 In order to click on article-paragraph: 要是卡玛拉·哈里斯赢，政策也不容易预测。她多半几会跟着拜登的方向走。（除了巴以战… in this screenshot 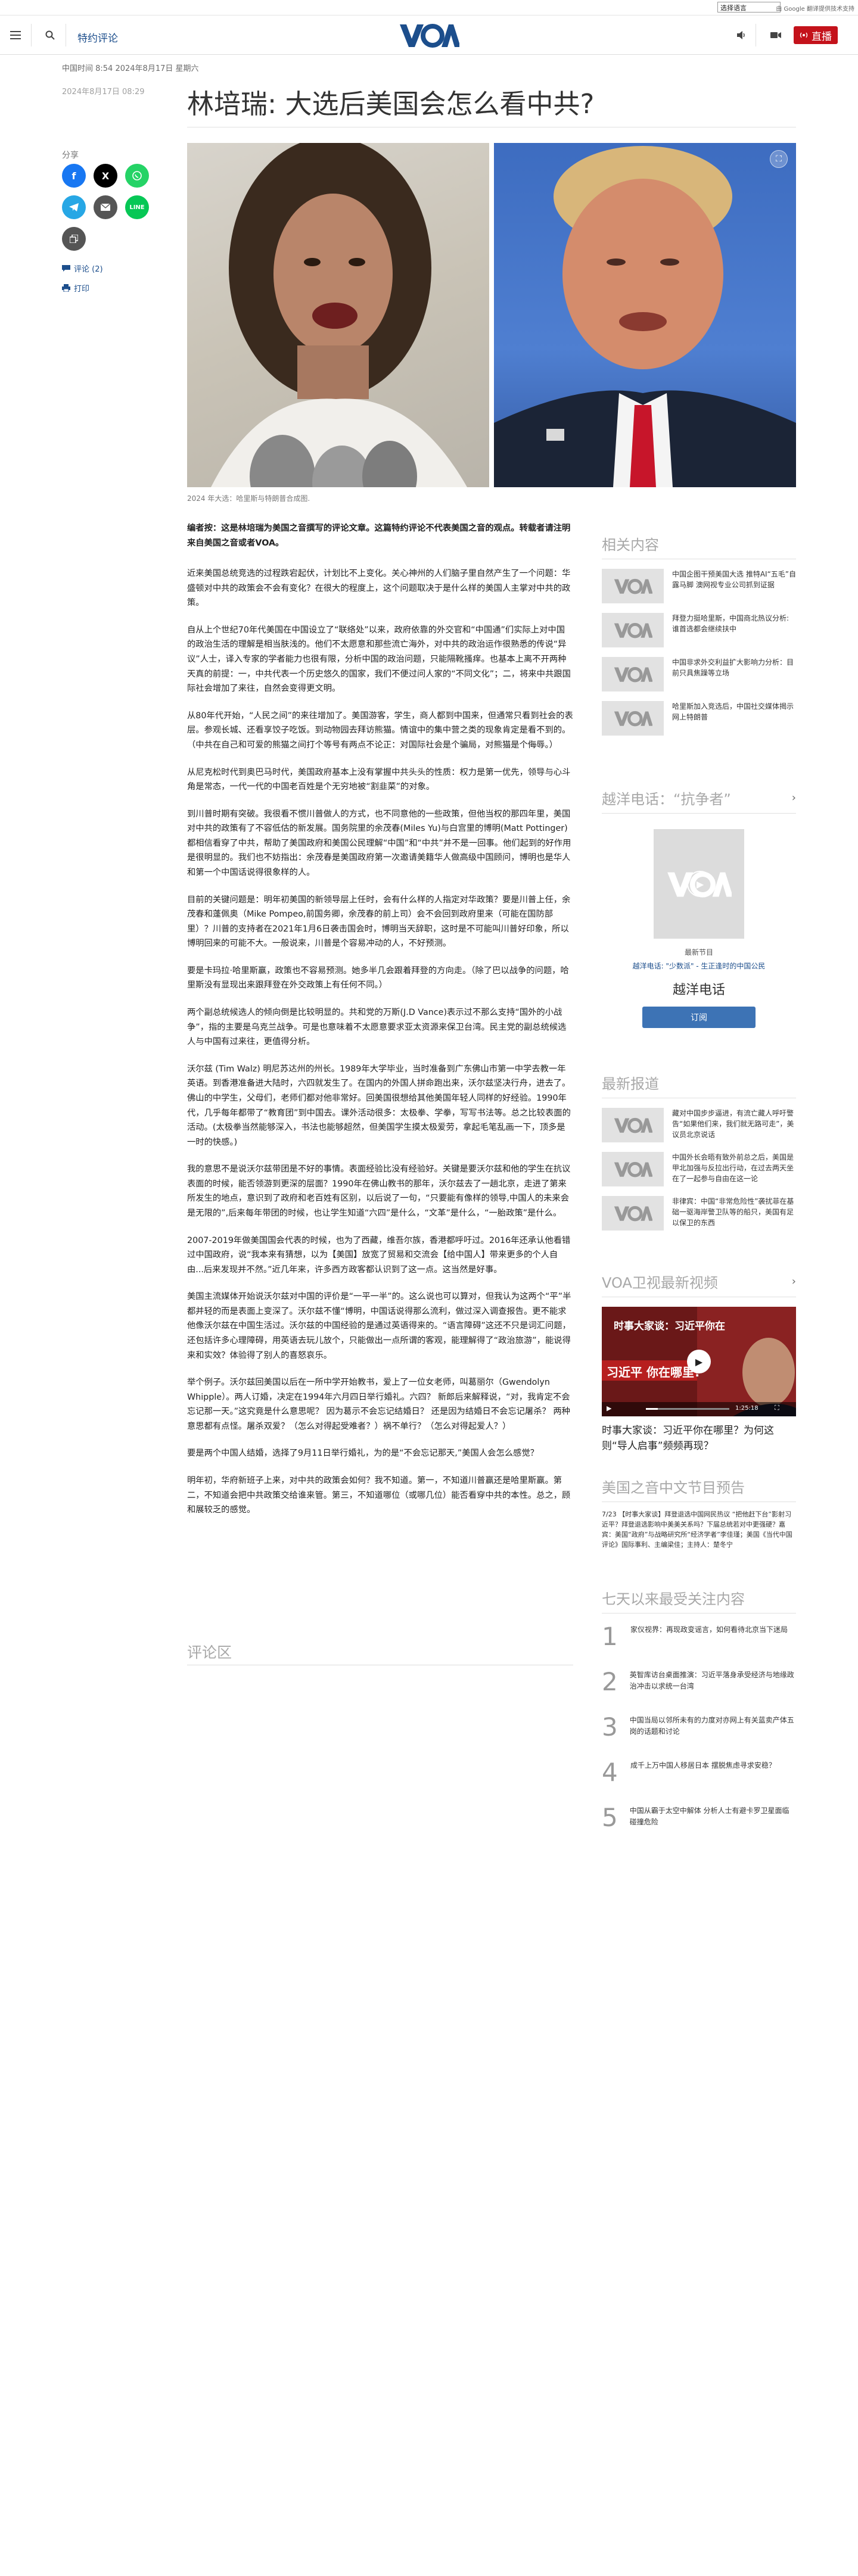, I will do `click(378, 977)`.